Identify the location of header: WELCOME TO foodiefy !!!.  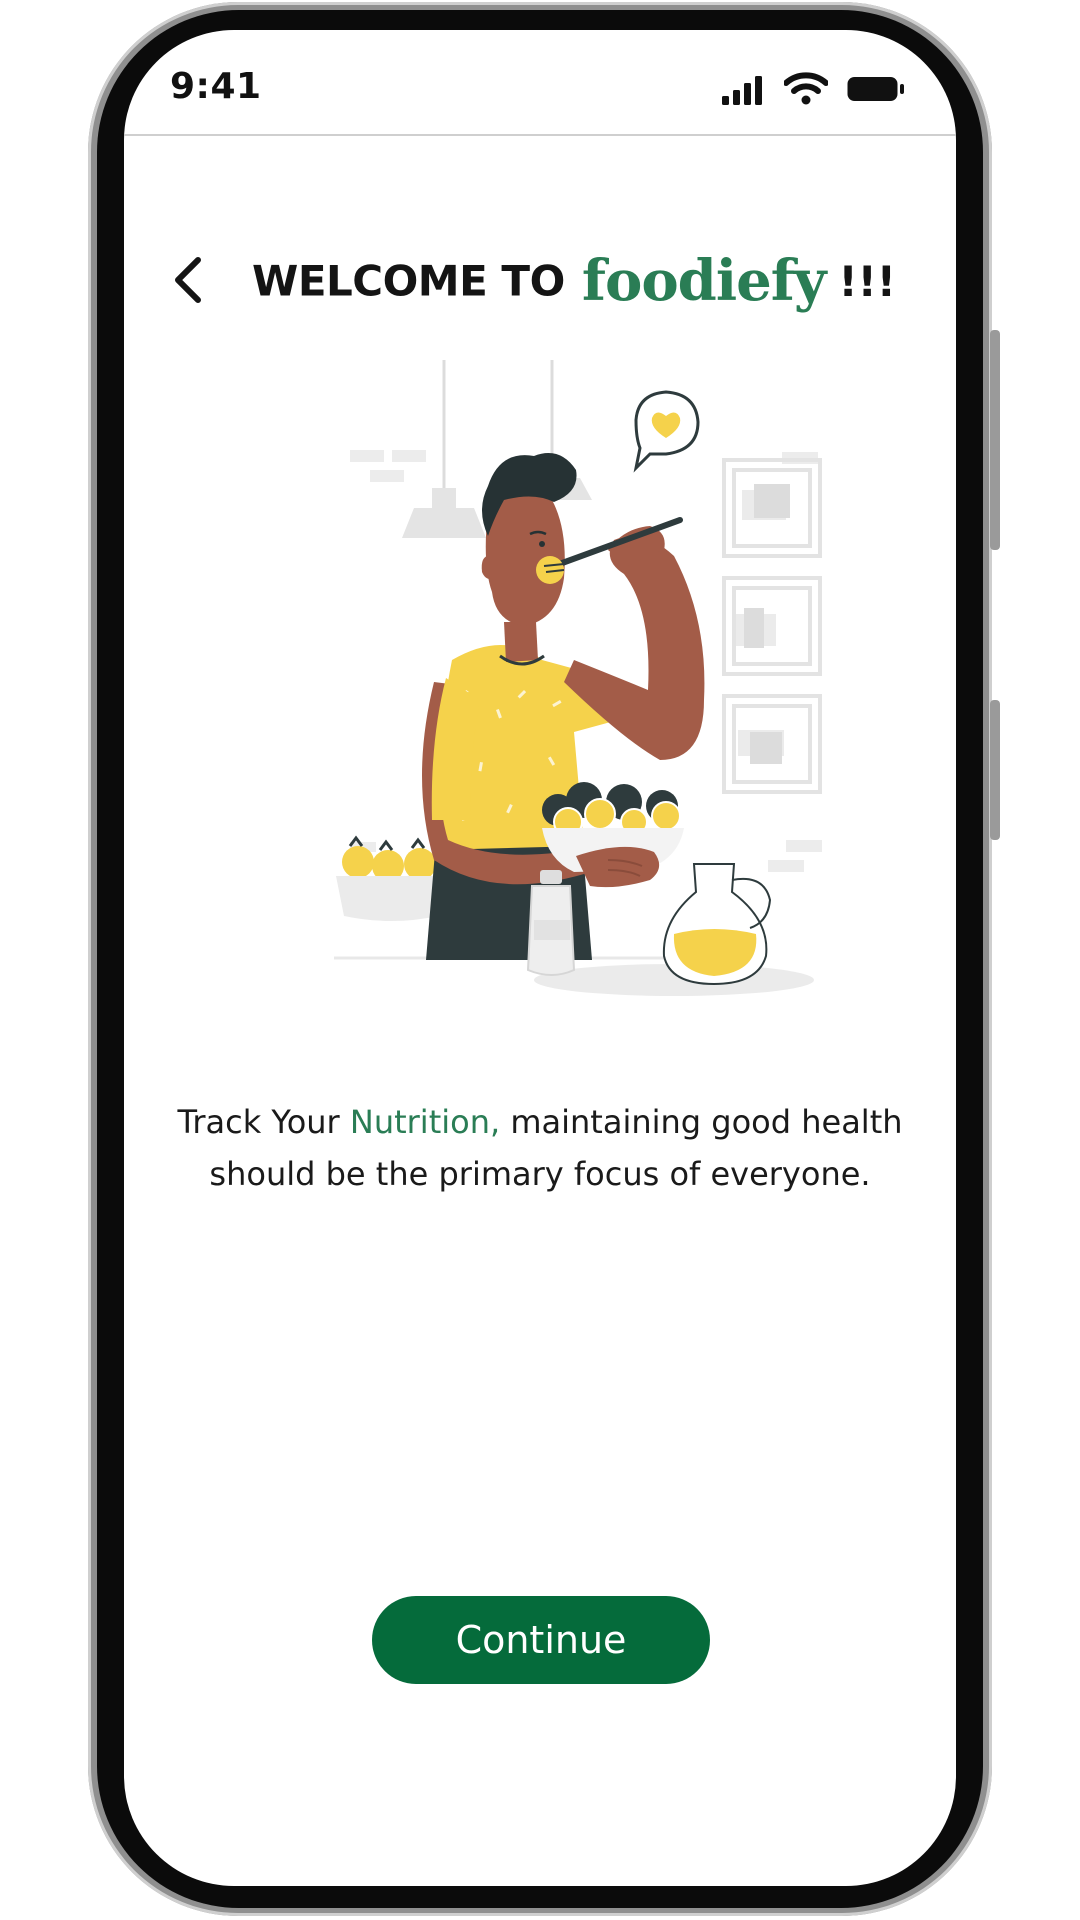
(540, 278).